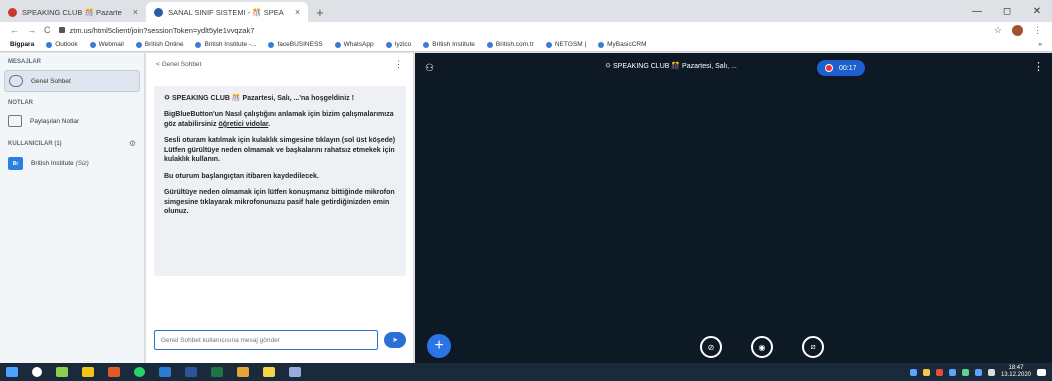 Image resolution: width=1052 pixels, height=381 pixels. I want to click on taskbar-clock: 18:47 13.12.2020, so click(1016, 371).